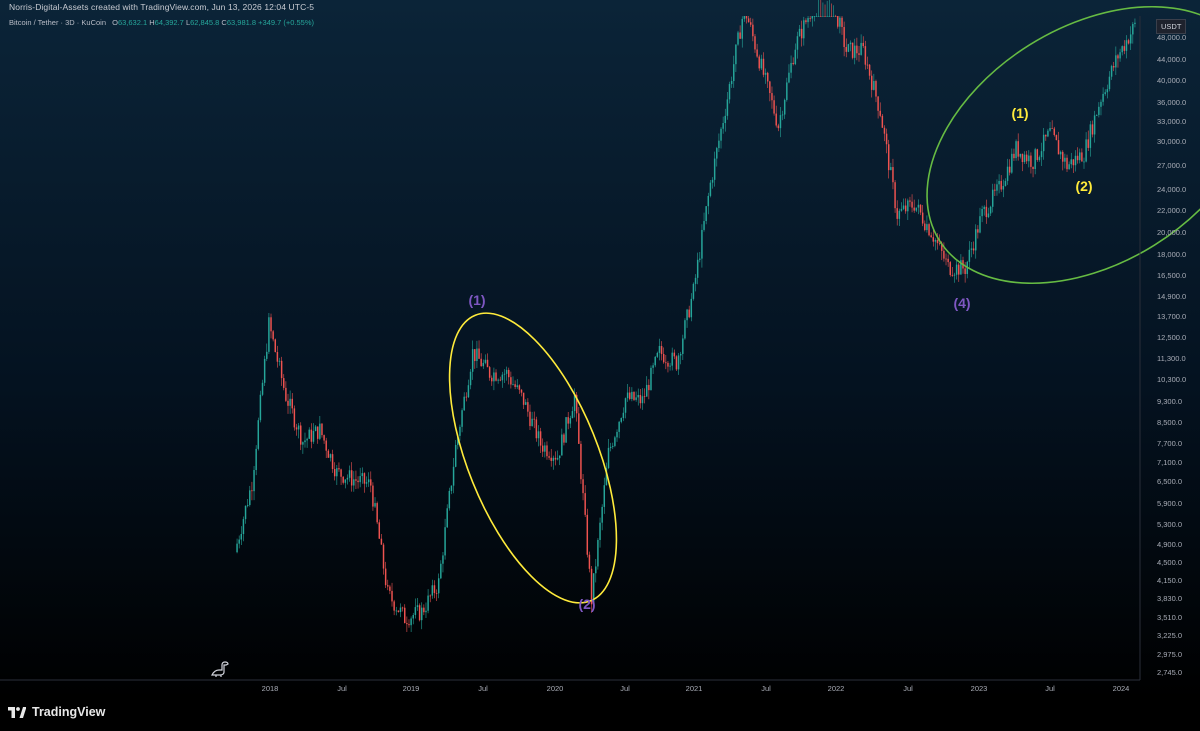  Describe the element at coordinates (1172, 275) in the screenshot. I see `price-tick-label: 16,500.0` at that location.